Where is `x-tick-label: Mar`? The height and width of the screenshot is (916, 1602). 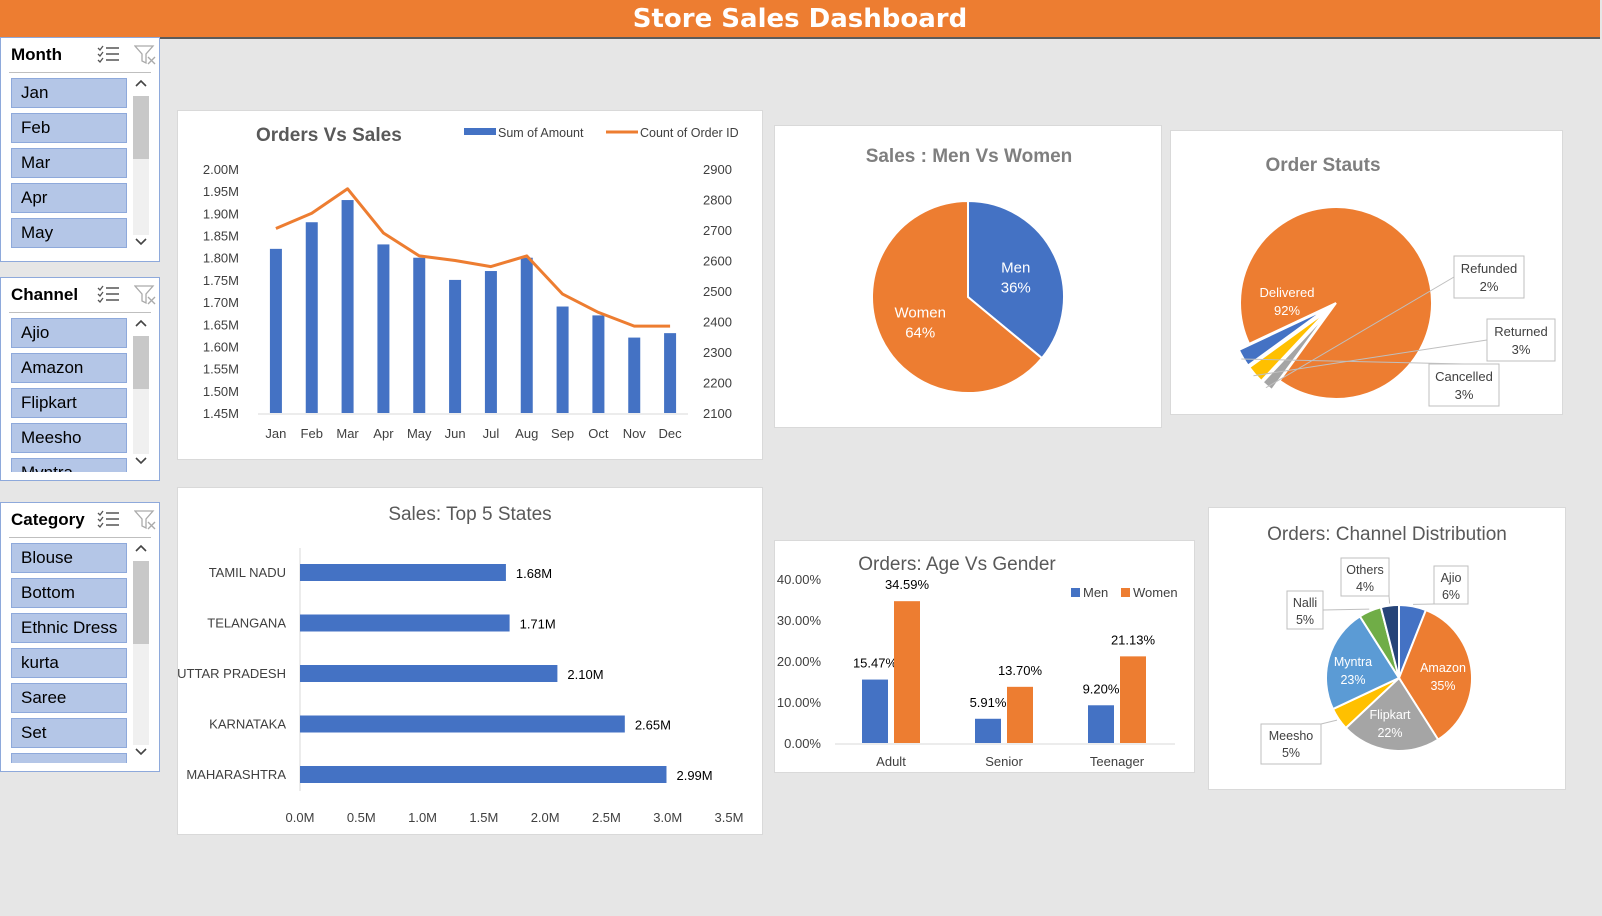 x-tick-label: Mar is located at coordinates (347, 433).